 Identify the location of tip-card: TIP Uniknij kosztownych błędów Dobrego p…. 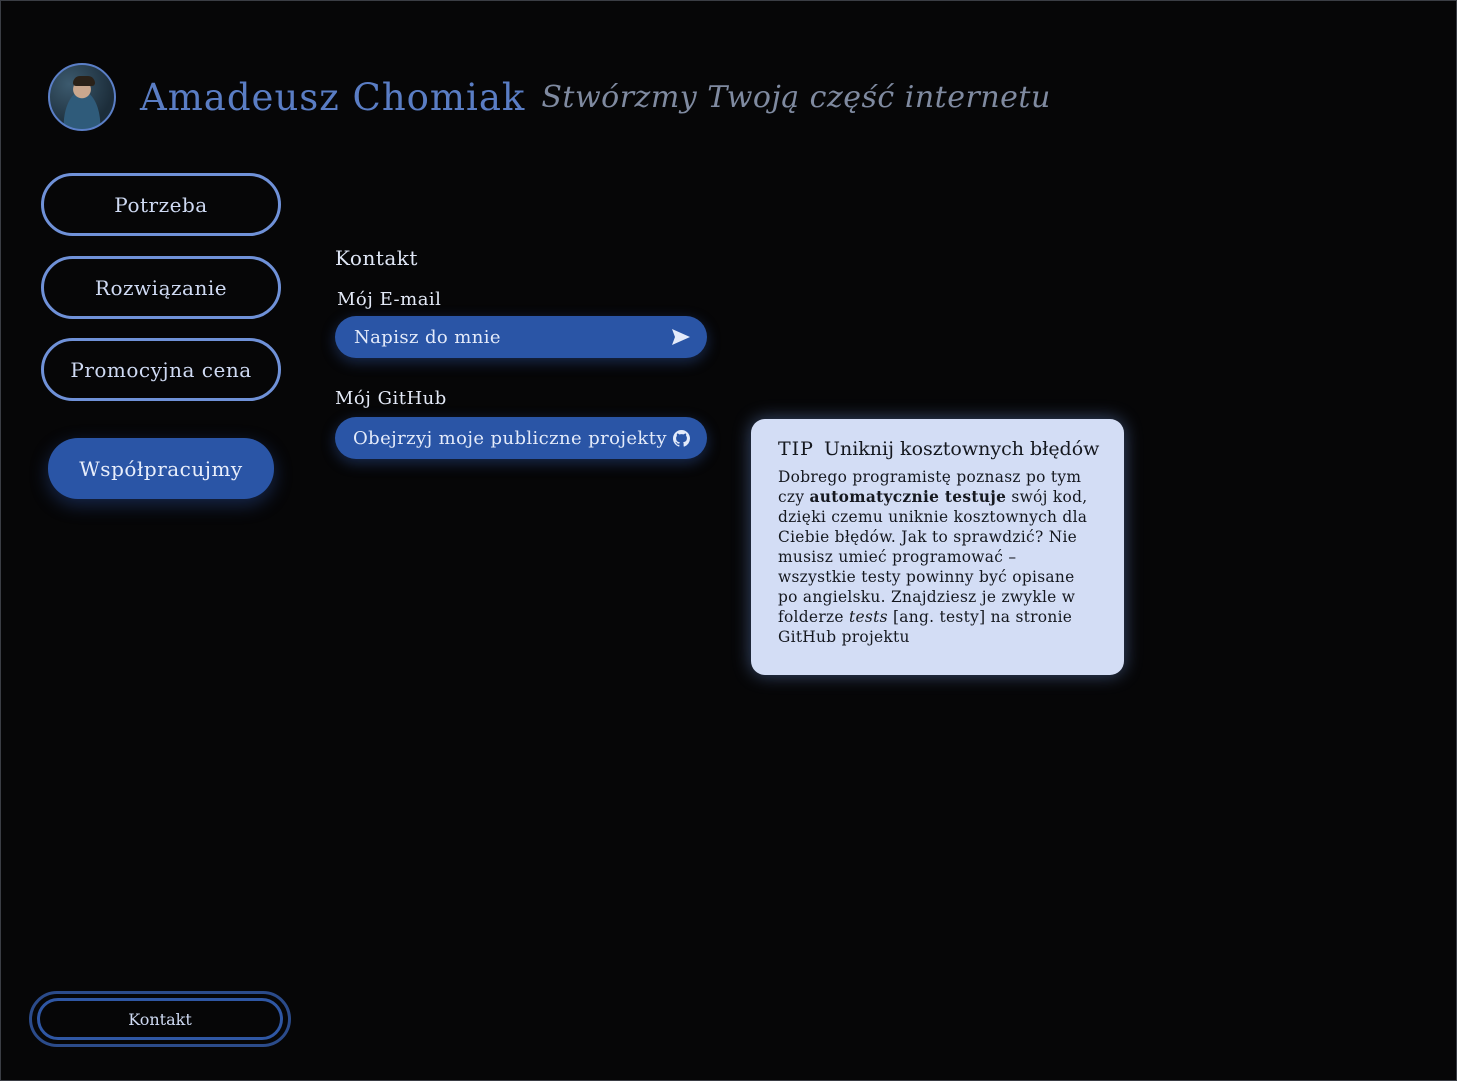
(937, 547).